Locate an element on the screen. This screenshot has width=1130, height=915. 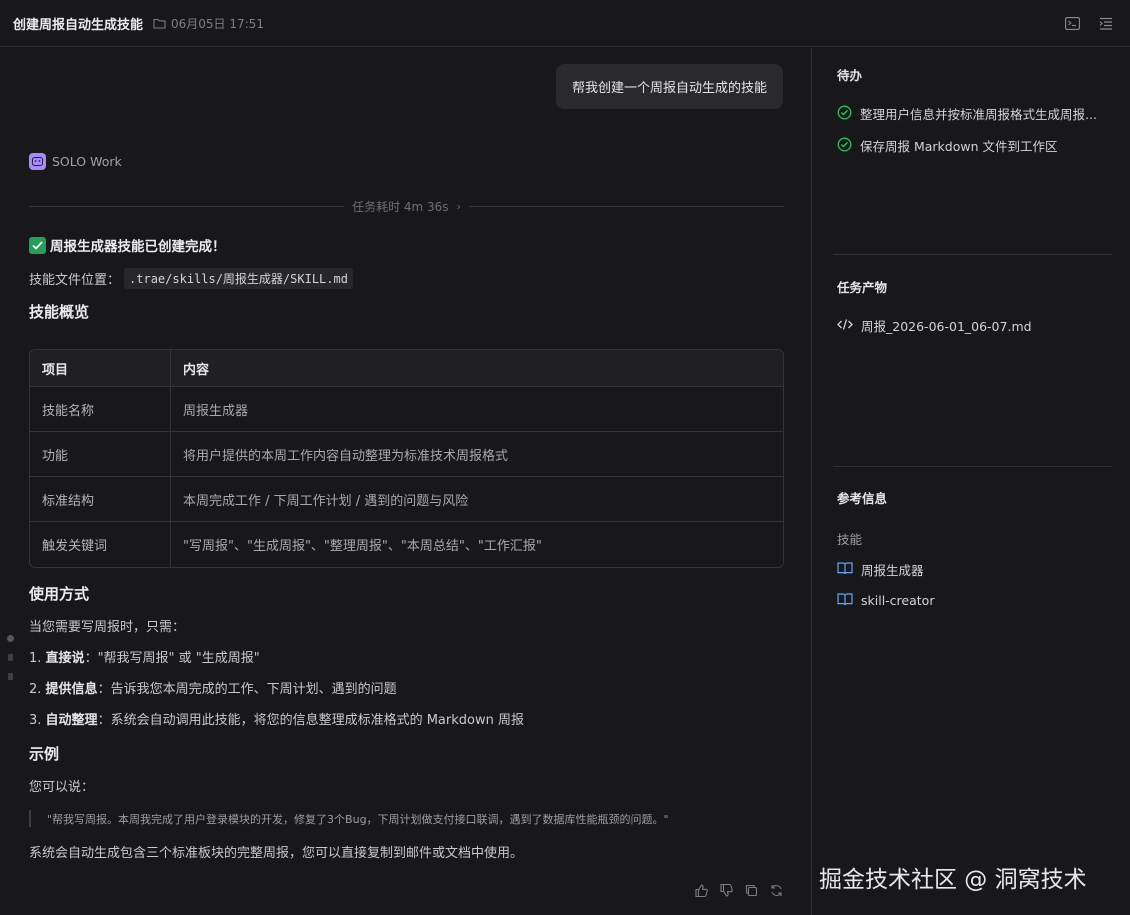
panel-toggle-icon is located at coordinates (1106, 23).